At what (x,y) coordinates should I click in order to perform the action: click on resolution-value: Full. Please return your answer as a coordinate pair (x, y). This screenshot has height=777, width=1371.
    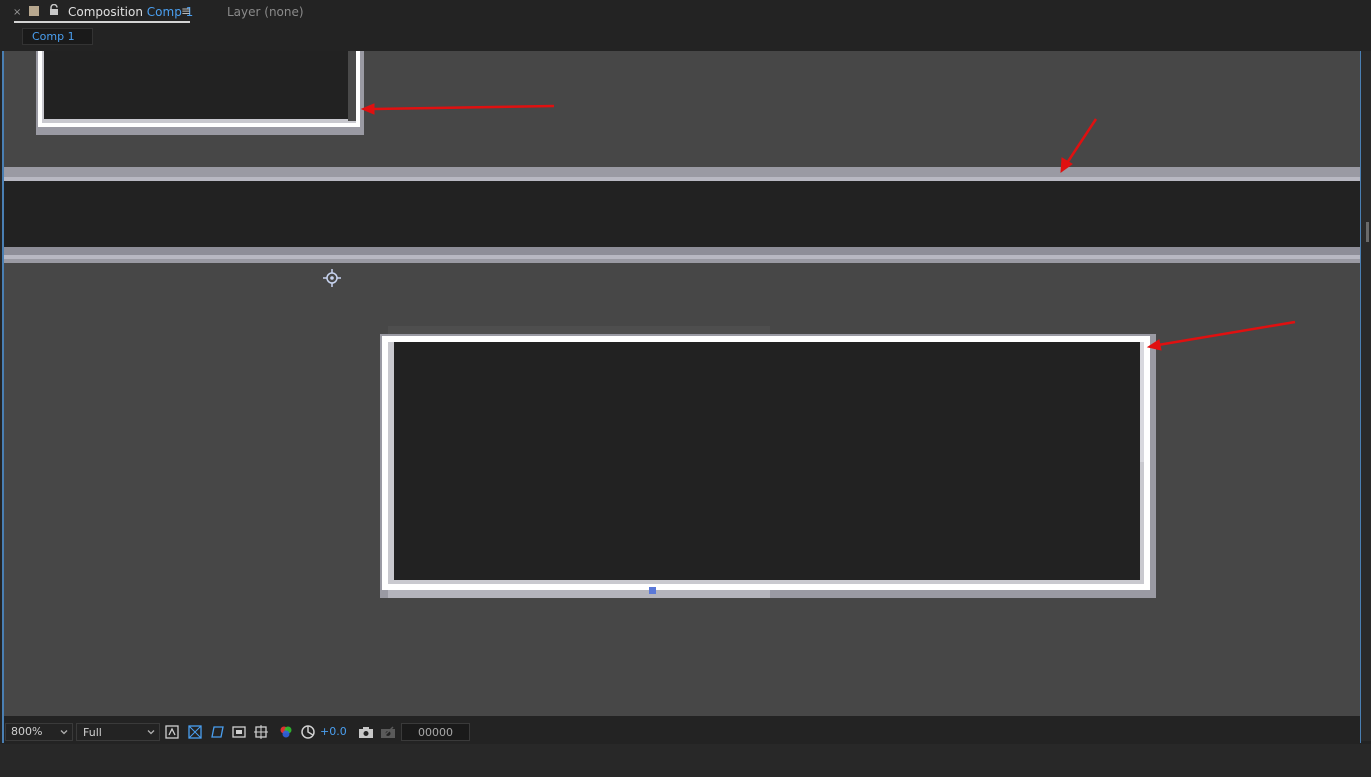
    Looking at the image, I should click on (92, 732).